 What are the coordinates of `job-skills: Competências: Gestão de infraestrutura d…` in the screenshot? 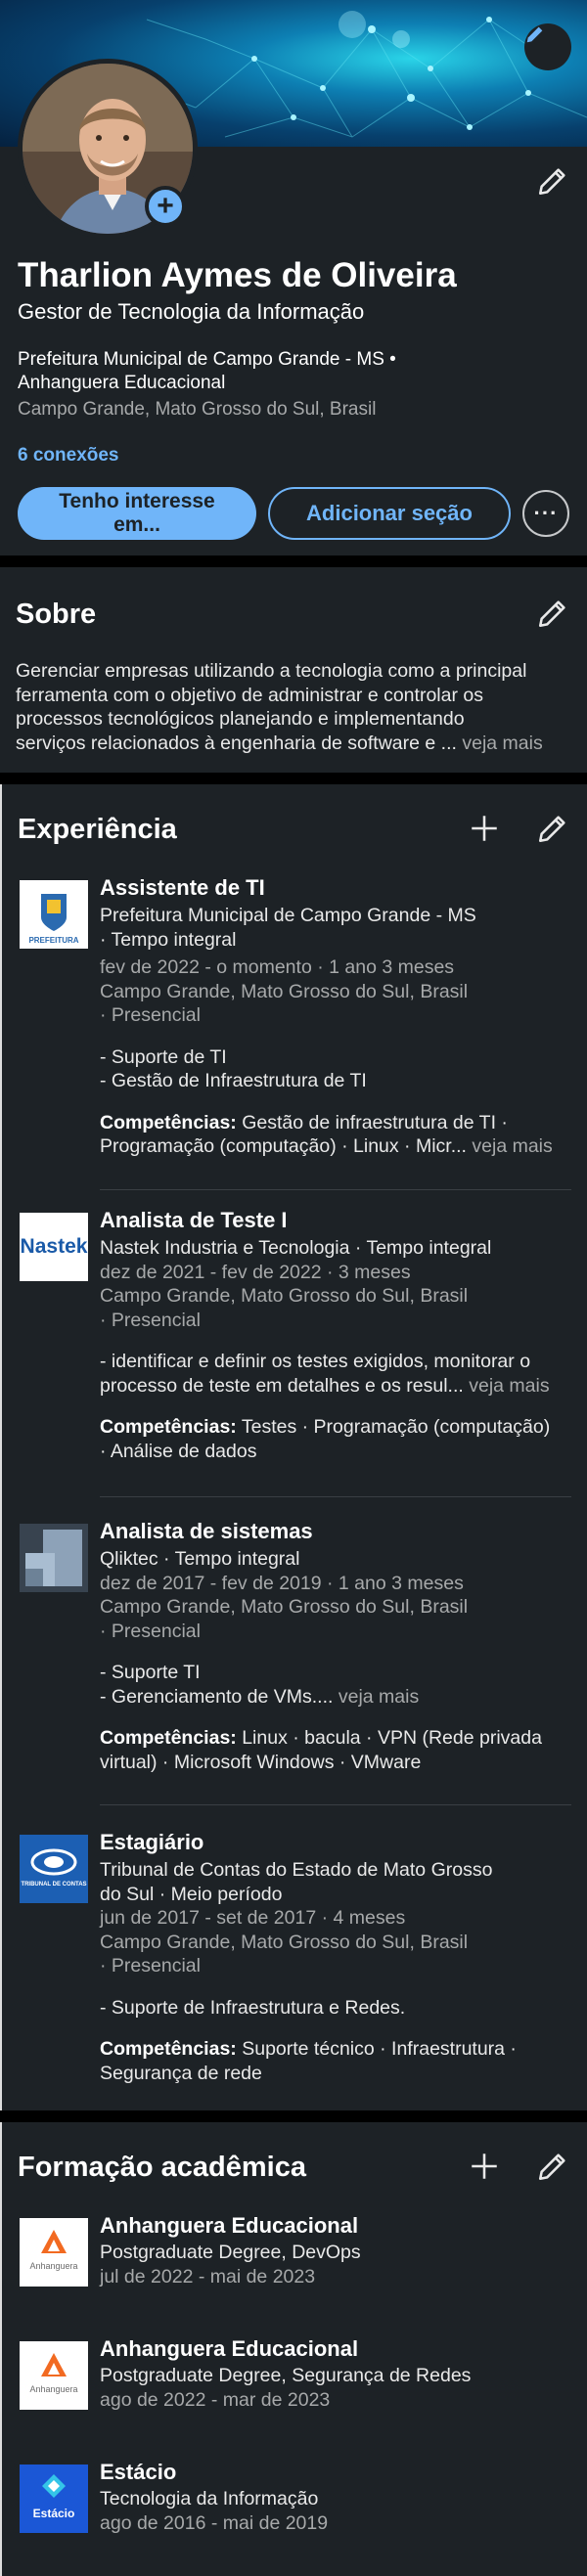 It's located at (339, 1135).